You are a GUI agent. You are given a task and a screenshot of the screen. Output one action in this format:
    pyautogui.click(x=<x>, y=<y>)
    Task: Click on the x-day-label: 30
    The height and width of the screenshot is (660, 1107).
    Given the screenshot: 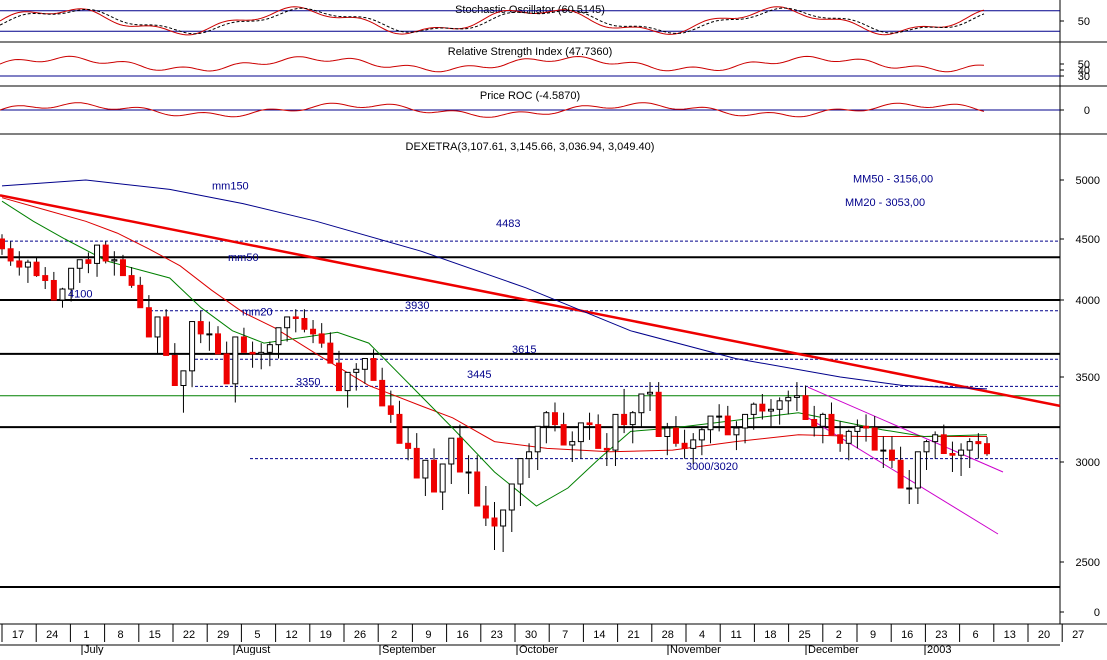 What is the action you would take?
    pyautogui.click(x=531, y=635)
    